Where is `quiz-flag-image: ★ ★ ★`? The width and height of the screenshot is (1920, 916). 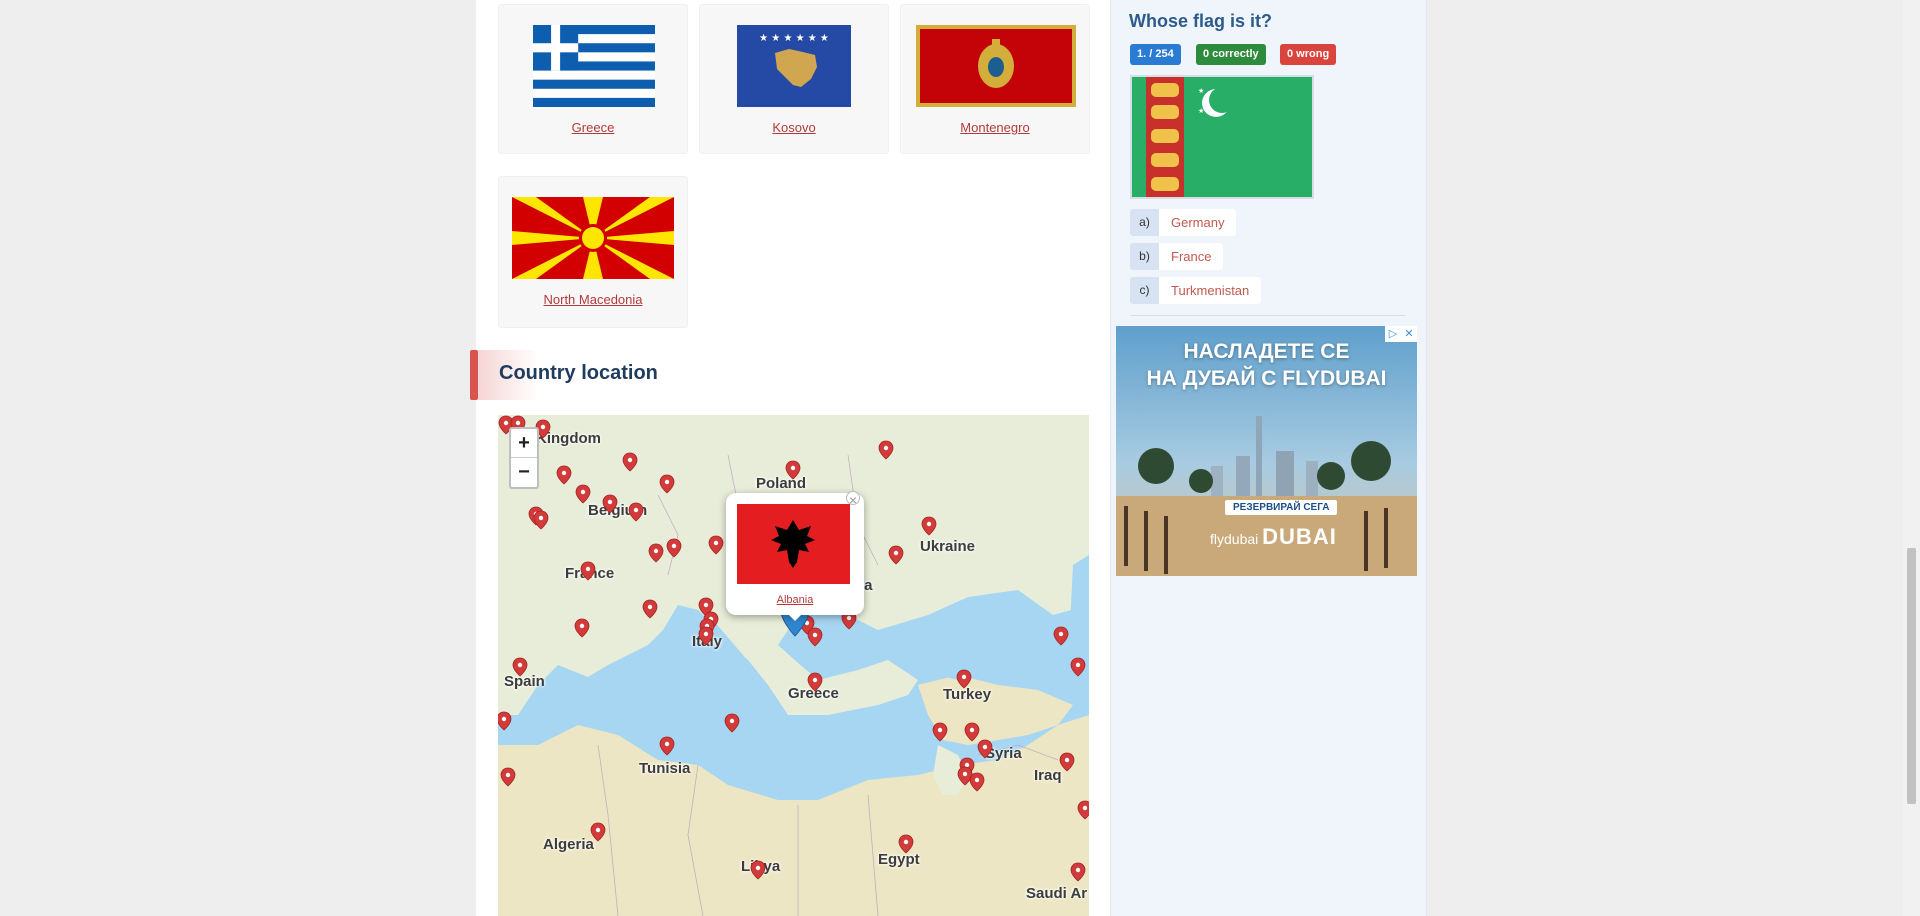 quiz-flag-image: ★ ★ ★ is located at coordinates (1222, 137).